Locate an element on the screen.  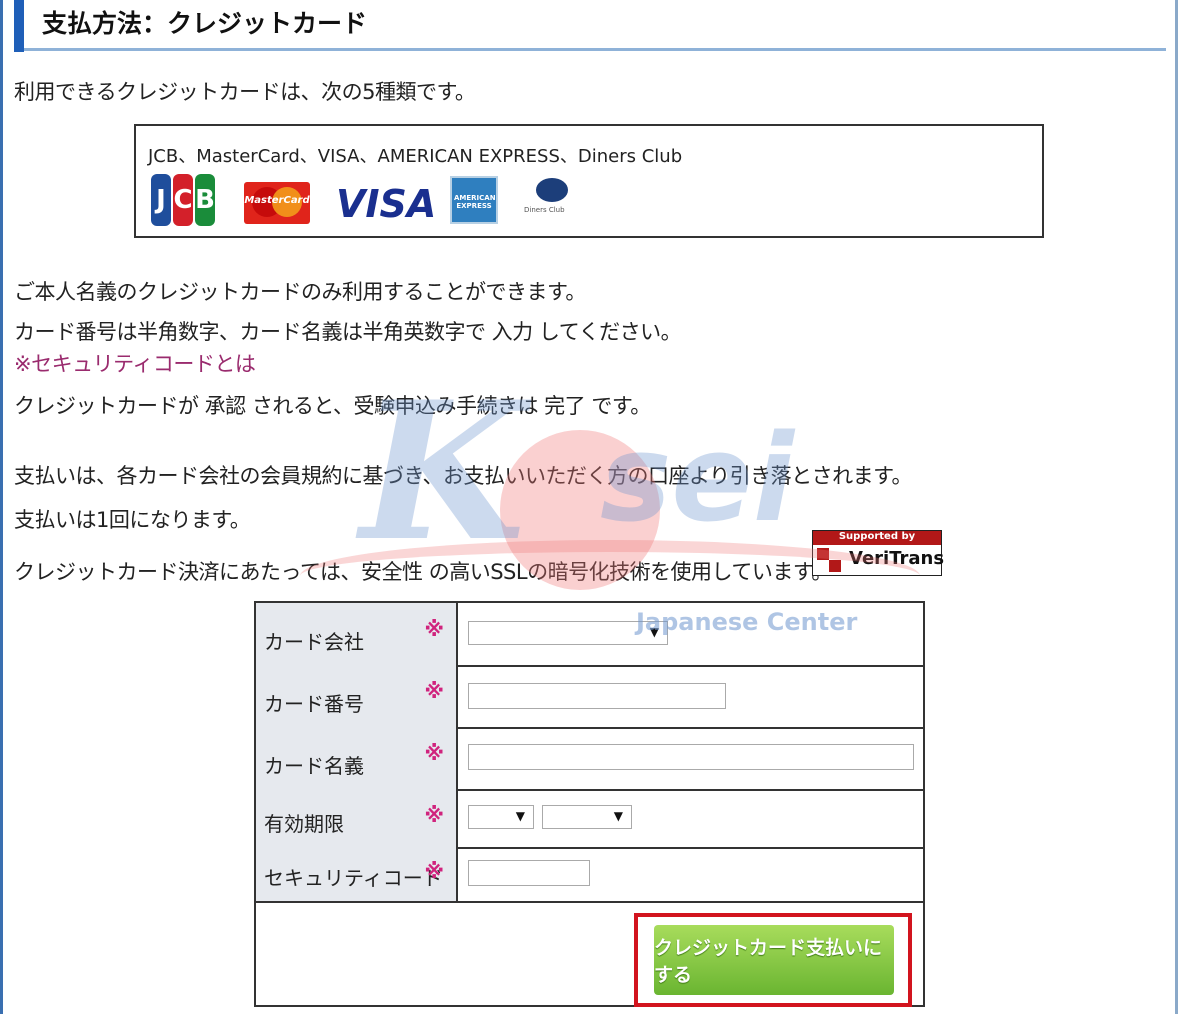
submit-credit-card-button: クレジットカード支払いにする is located at coordinates (774, 960).